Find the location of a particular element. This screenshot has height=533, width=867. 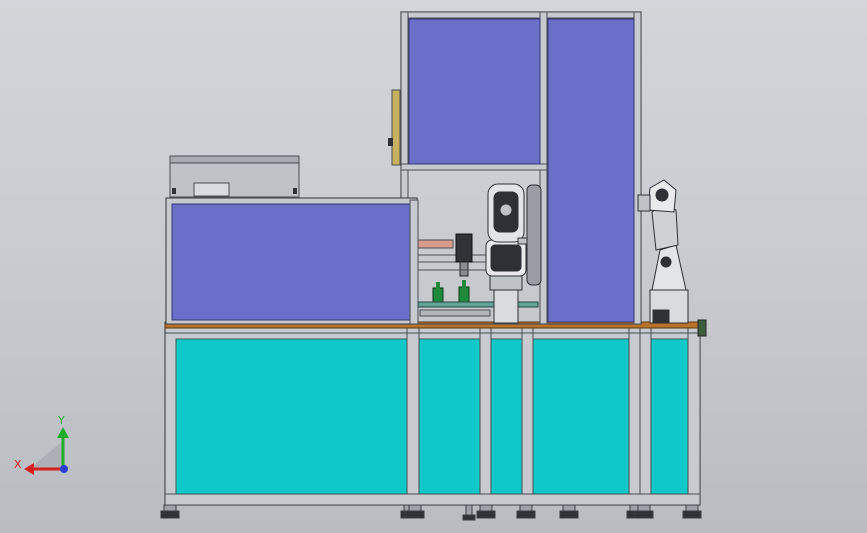

lower-panel-mid-a is located at coordinates (449, 416).